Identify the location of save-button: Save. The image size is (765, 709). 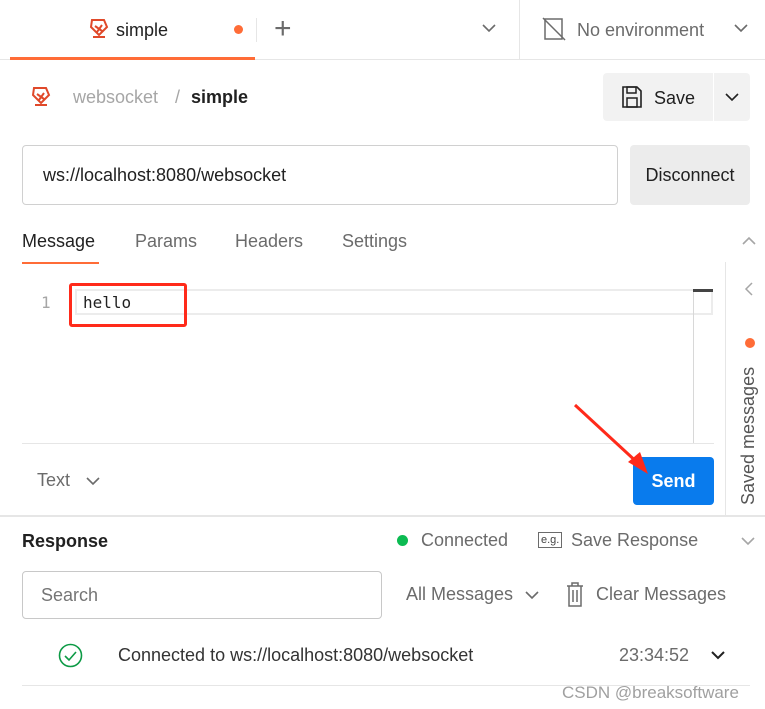
(658, 97).